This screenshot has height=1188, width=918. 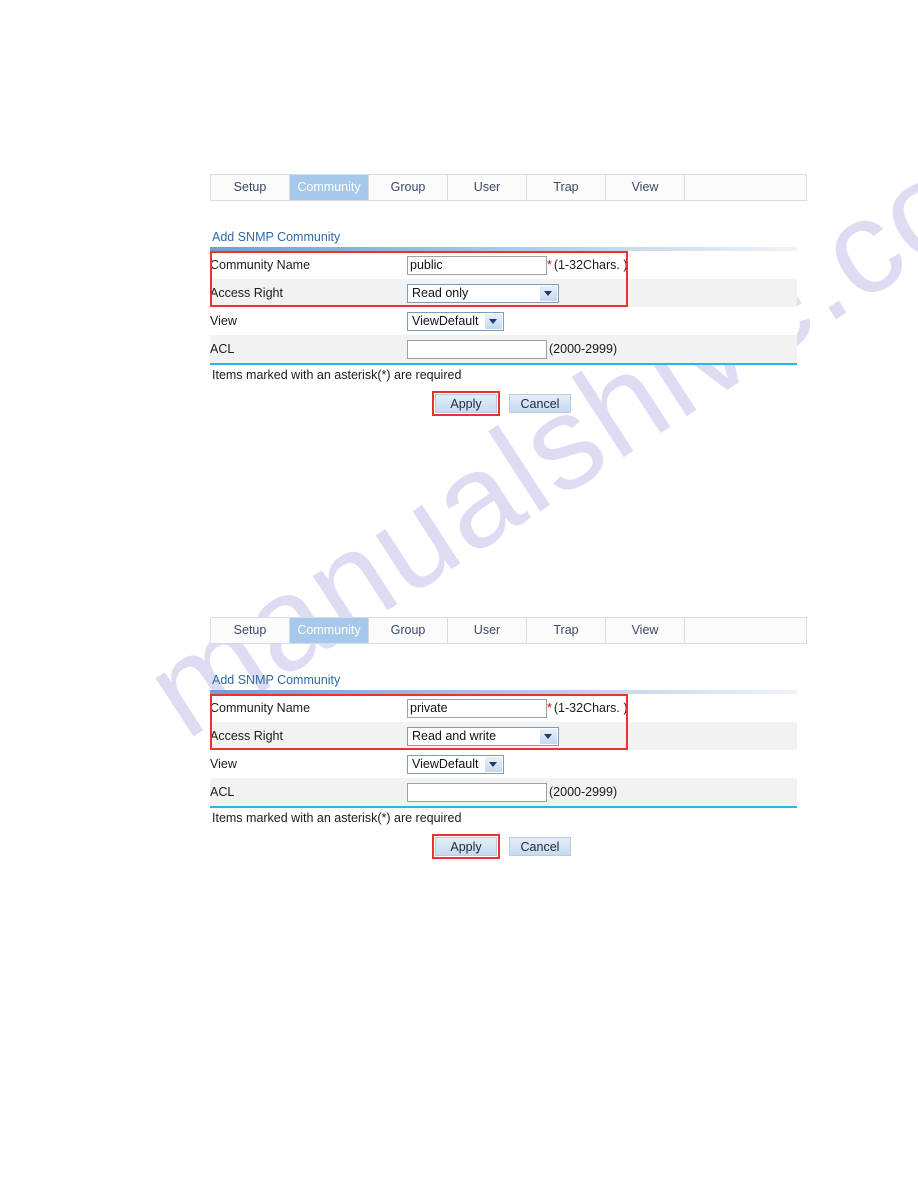 I want to click on button-row-2: Apply Cancel, so click(x=508, y=846).